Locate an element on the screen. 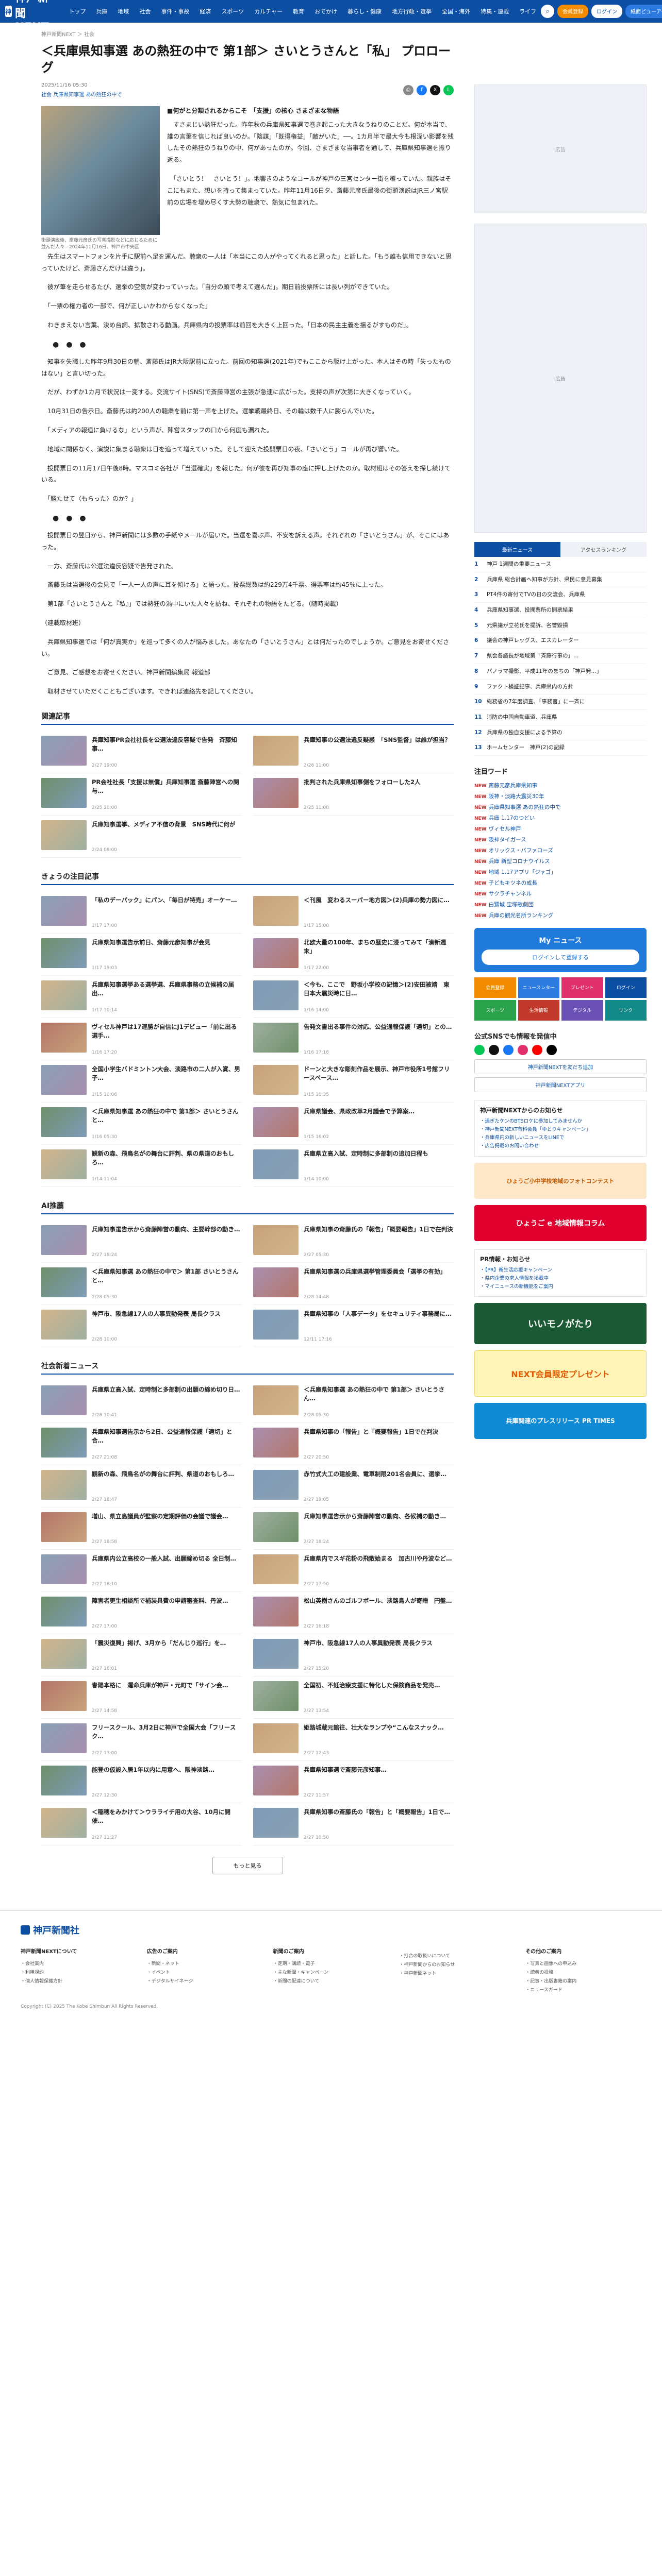 This screenshot has width=662, height=2576. footer-link: ・神戸新聞からのお知らせ is located at coordinates (457, 1964).